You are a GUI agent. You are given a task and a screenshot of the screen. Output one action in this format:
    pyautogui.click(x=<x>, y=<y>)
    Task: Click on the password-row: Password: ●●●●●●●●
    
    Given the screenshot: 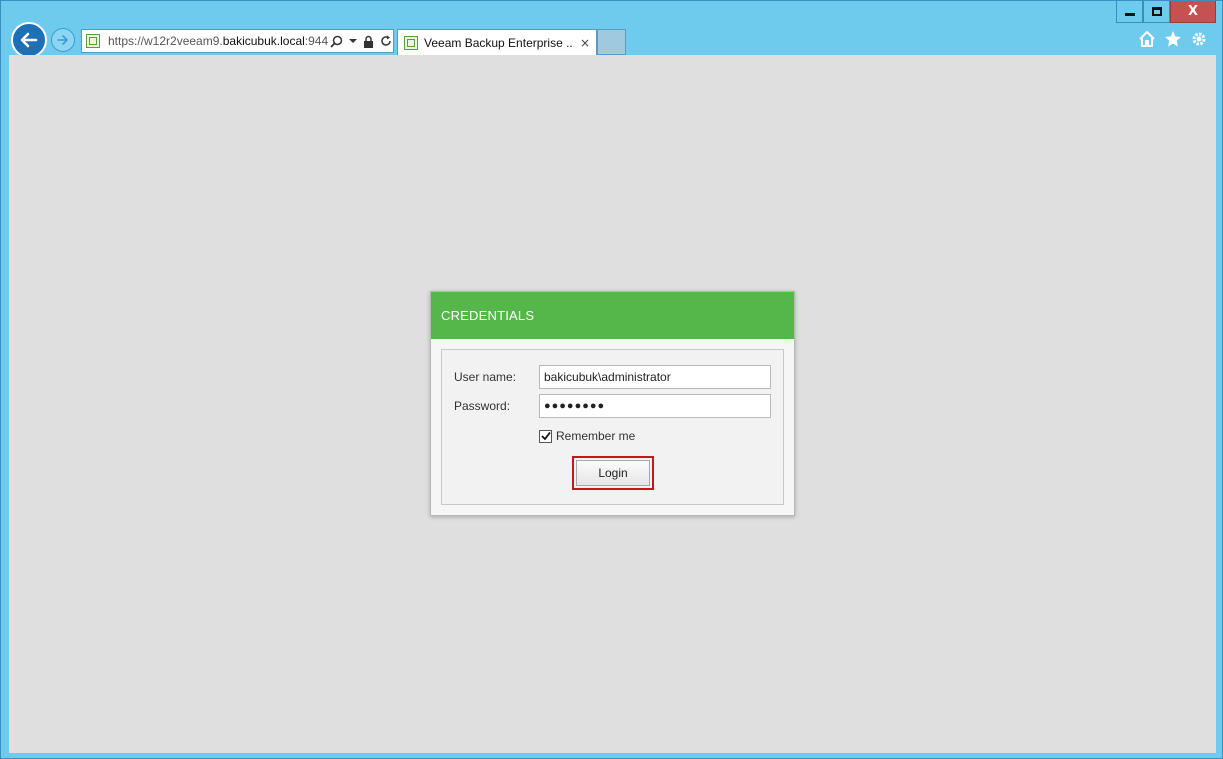 What is the action you would take?
    pyautogui.click(x=612, y=406)
    